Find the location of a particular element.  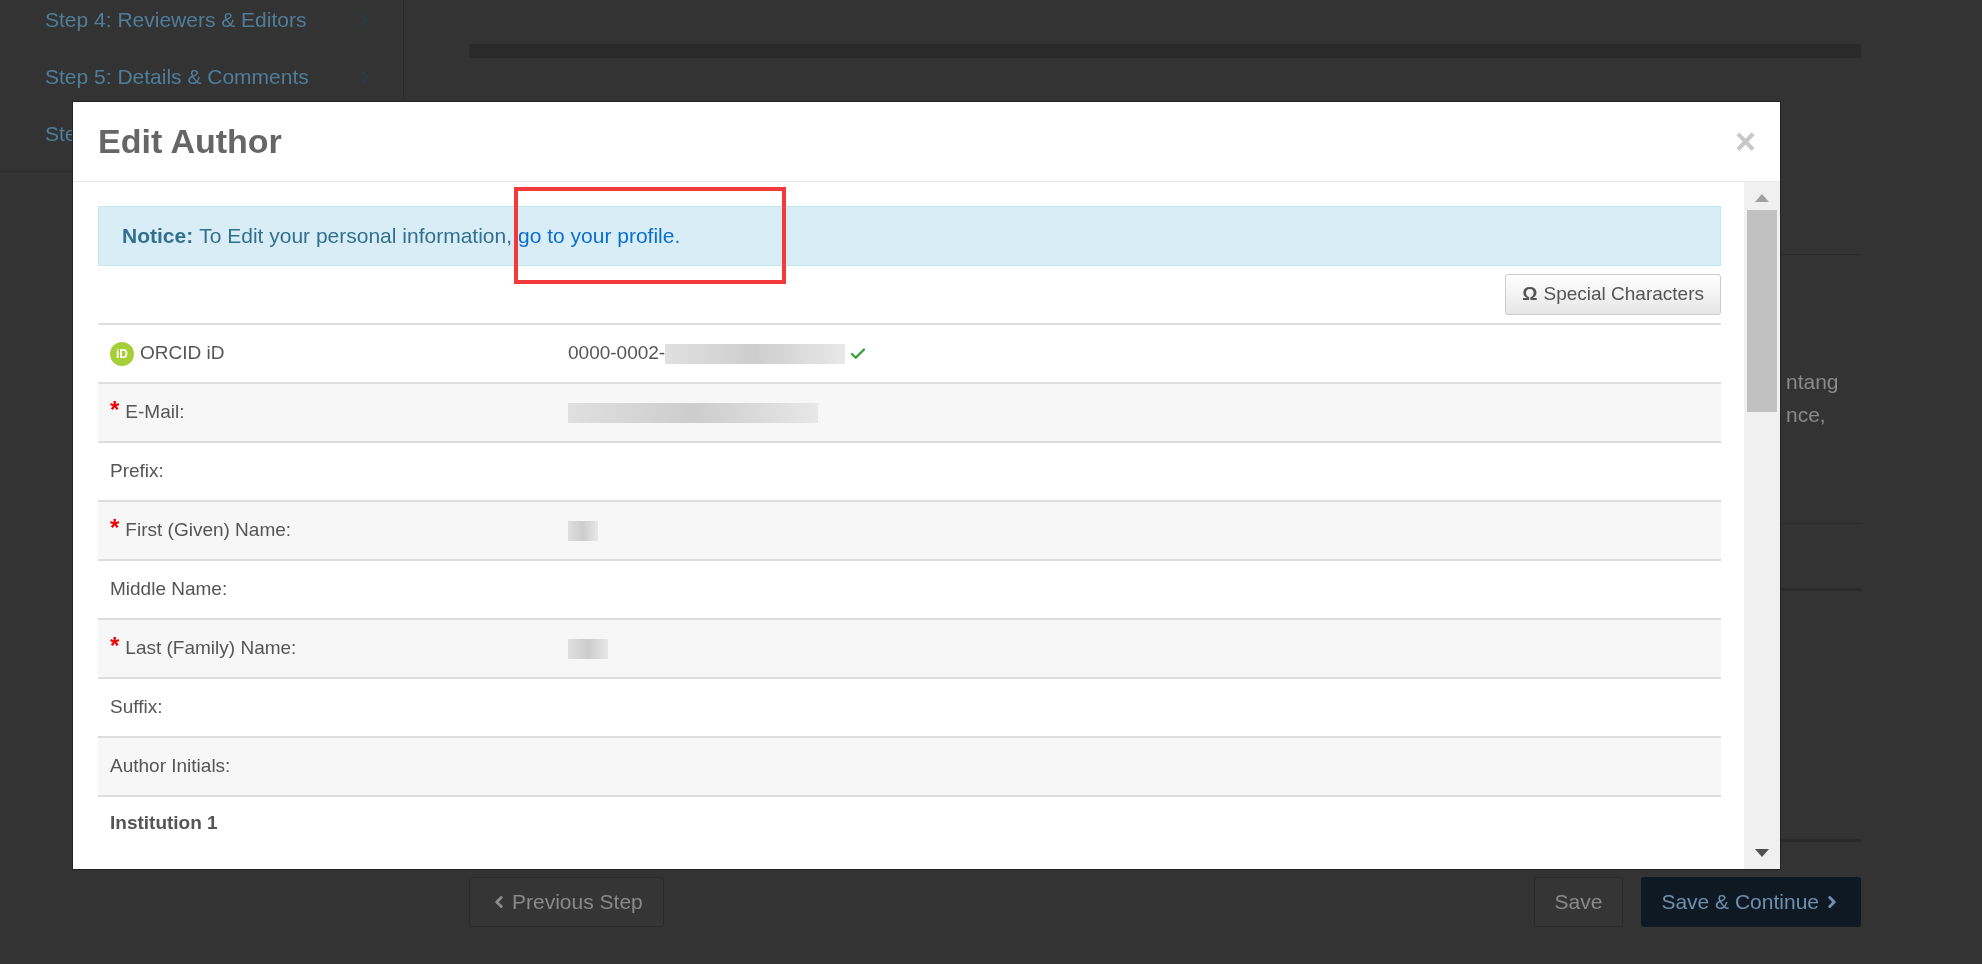

field-label: E-Mail: is located at coordinates (155, 412).